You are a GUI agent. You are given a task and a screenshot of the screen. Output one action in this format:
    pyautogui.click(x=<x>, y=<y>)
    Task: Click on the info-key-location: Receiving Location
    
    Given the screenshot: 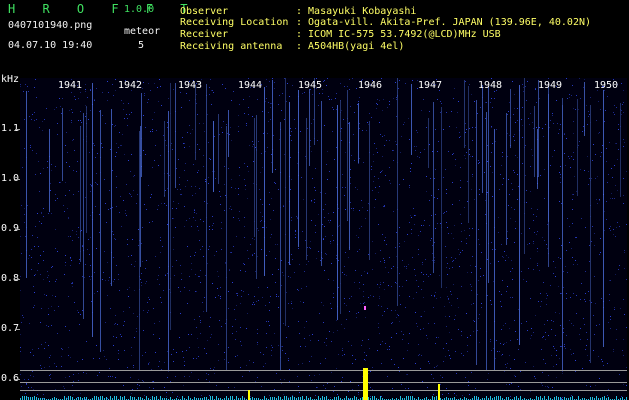 What is the action you would take?
    pyautogui.click(x=234, y=22)
    